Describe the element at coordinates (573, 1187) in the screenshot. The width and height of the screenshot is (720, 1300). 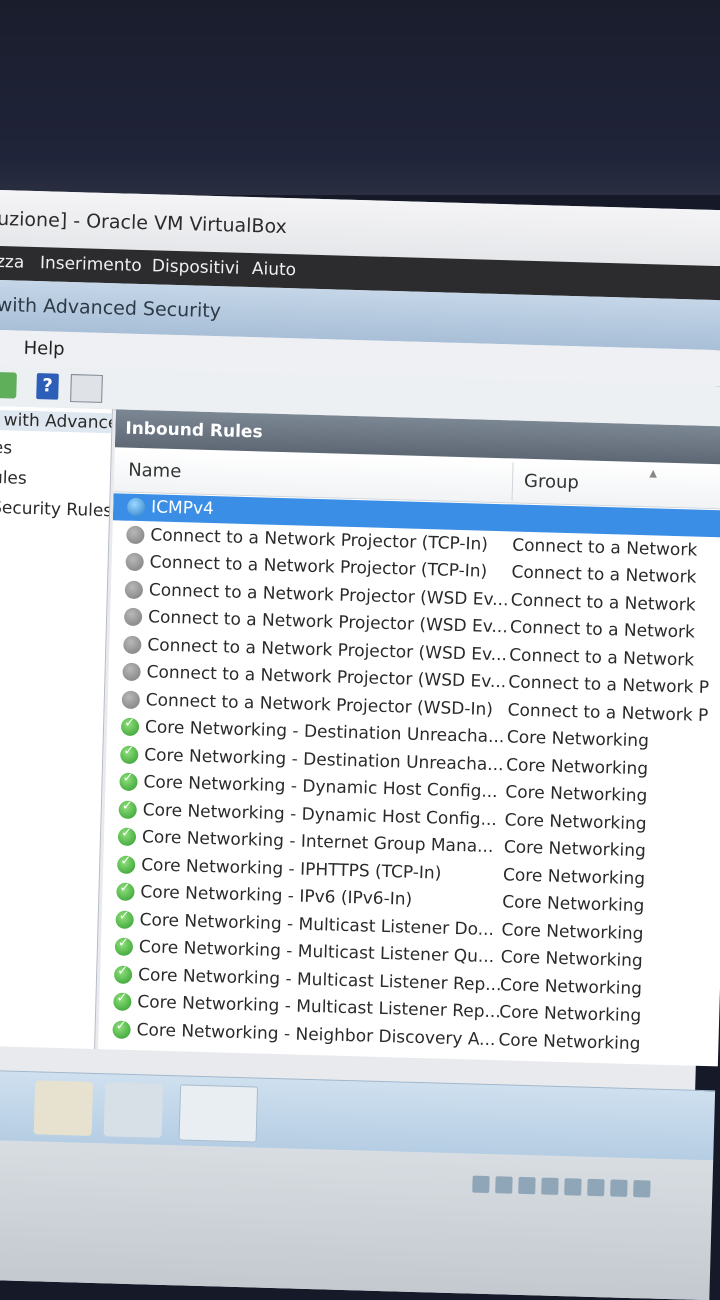
I see `usb-status-icon` at that location.